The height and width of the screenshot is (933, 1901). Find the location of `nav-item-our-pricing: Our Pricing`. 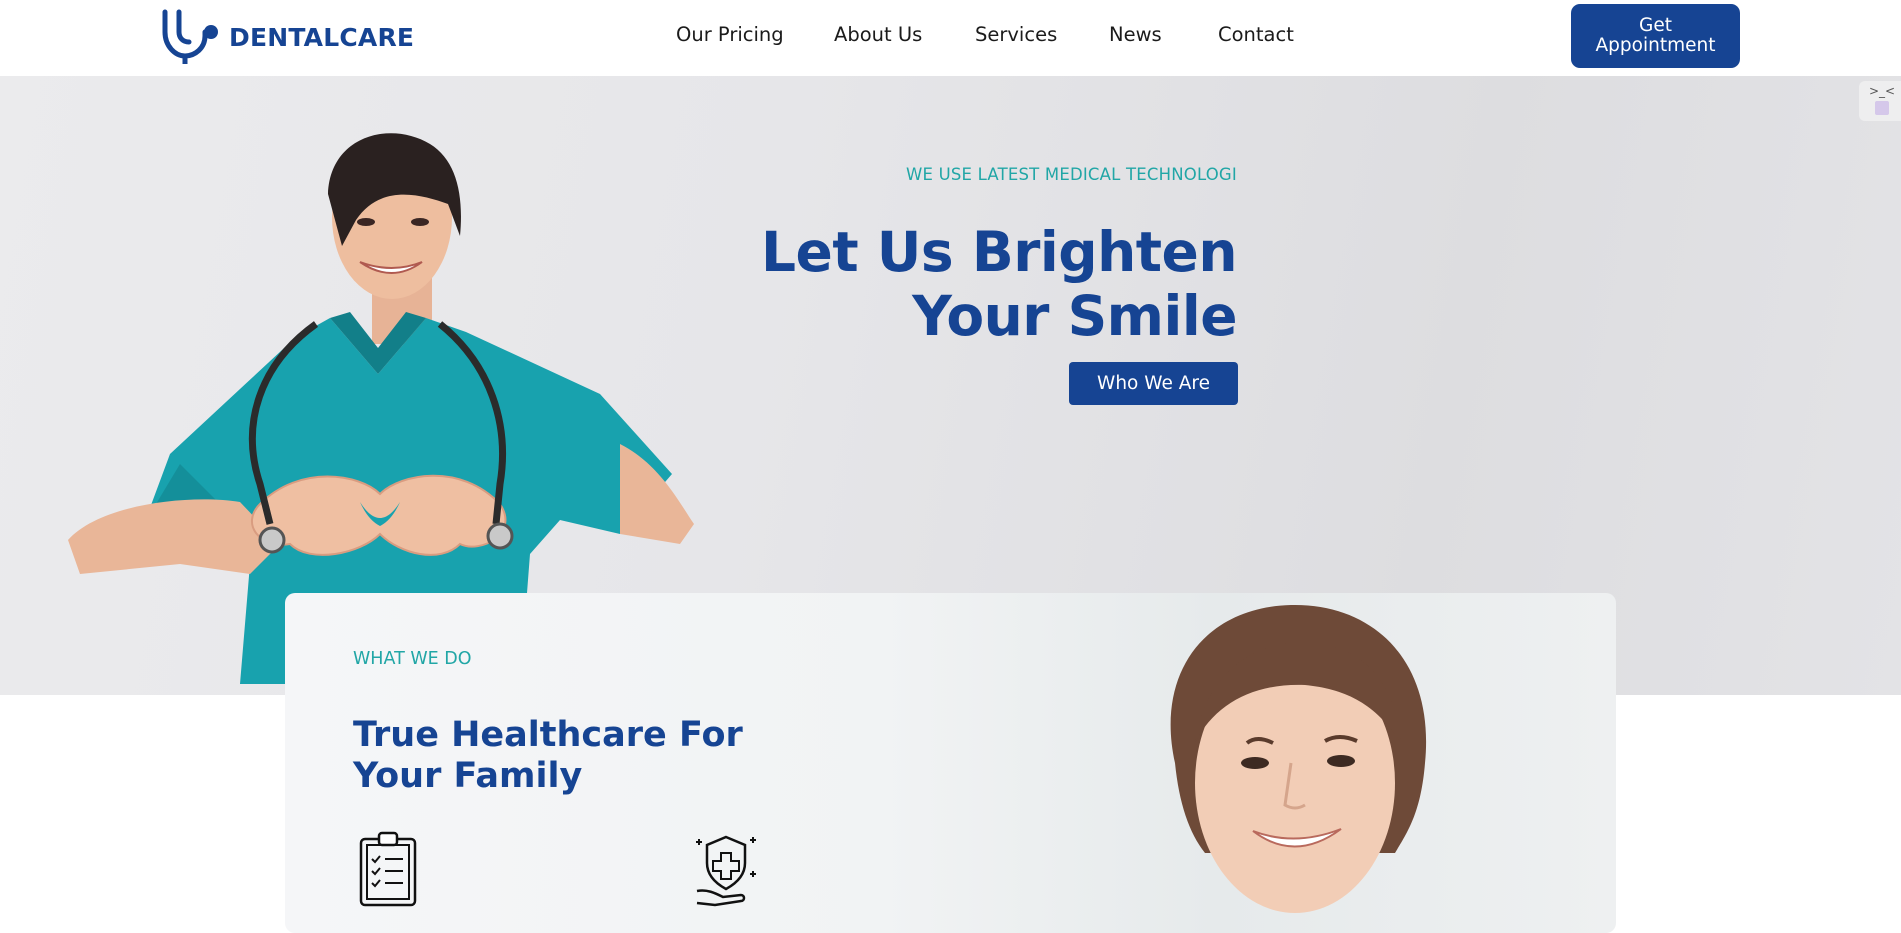

nav-item-our-pricing: Our Pricing is located at coordinates (730, 34).